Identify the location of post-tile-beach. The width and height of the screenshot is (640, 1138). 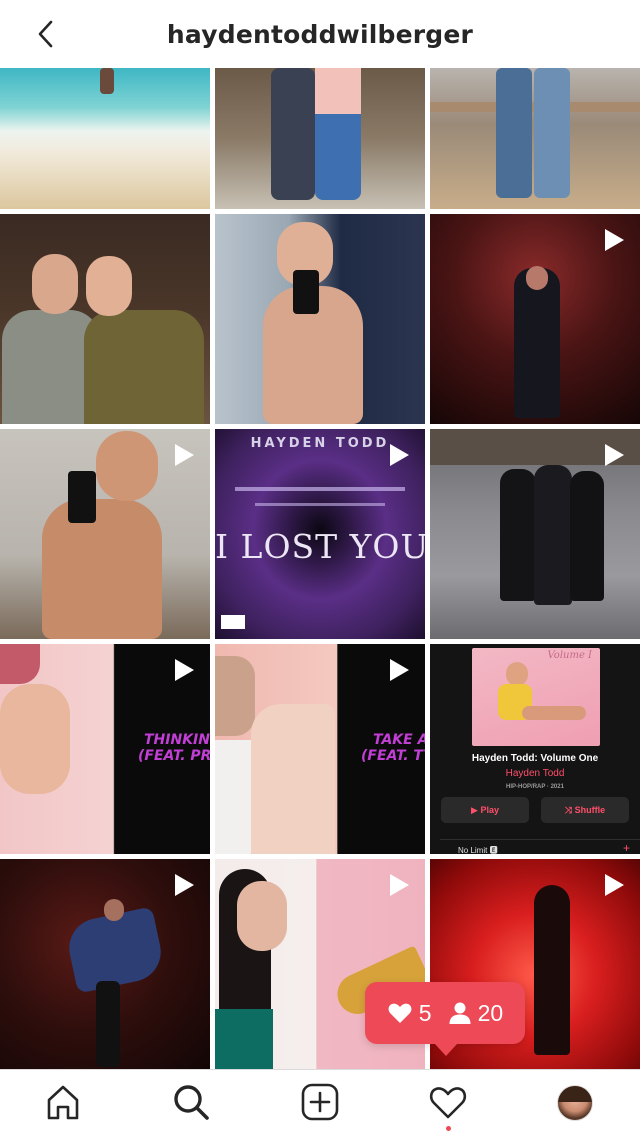
(105, 138).